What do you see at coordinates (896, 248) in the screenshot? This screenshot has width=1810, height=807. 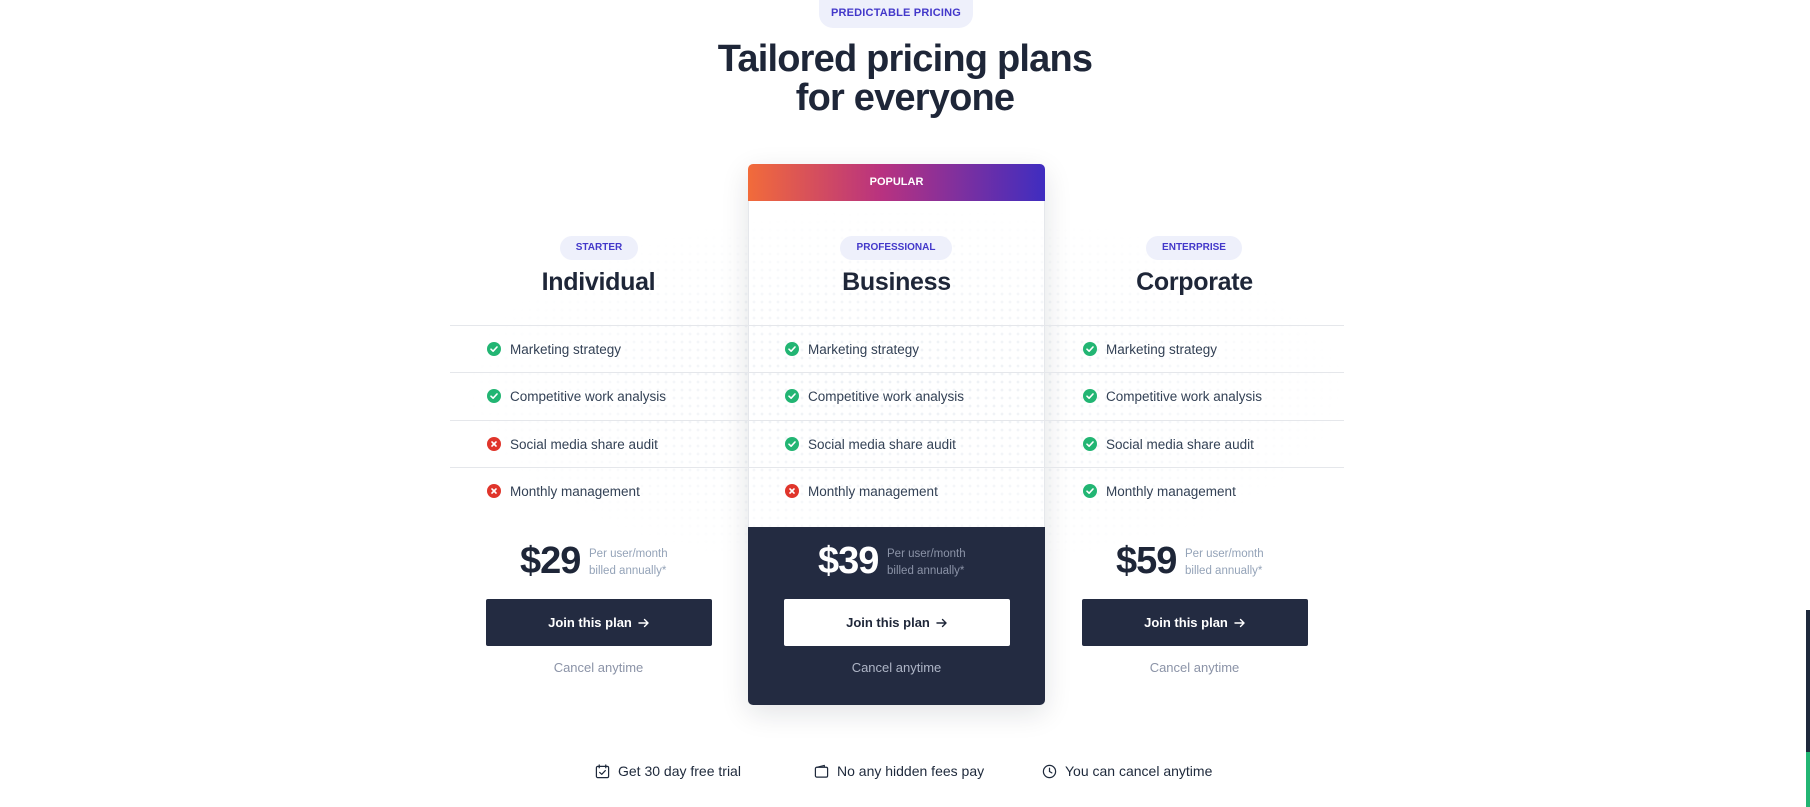 I see `plan-tier-badge: PROFESSIONAL` at bounding box center [896, 248].